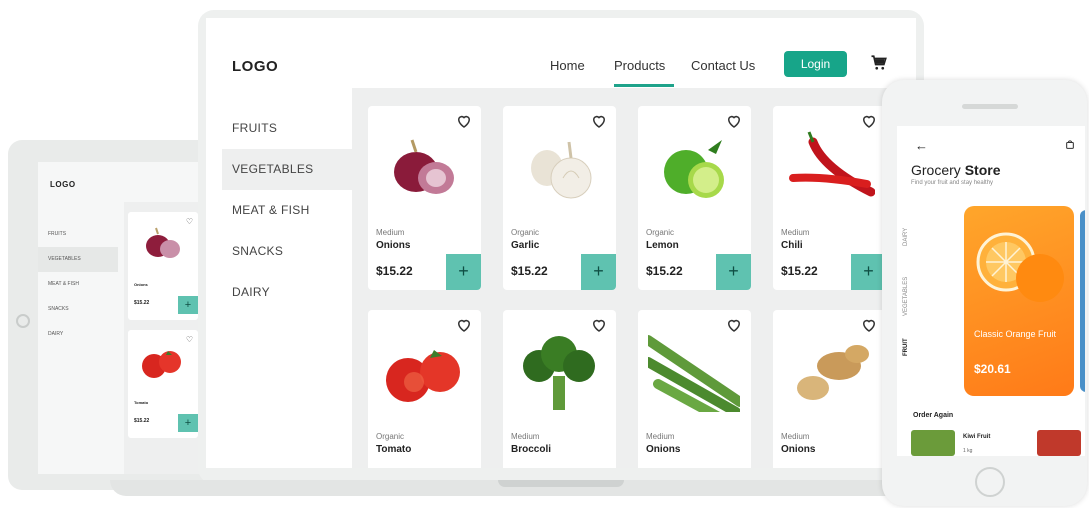 The height and width of the screenshot is (508, 1089). I want to click on featured-product-price: $20.61, so click(992, 369).